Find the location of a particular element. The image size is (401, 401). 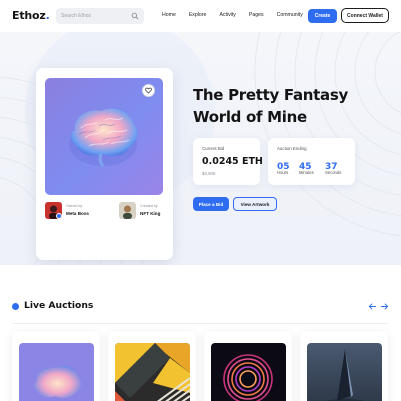

auction-ending-caption: Auction Ending is located at coordinates (292, 148).